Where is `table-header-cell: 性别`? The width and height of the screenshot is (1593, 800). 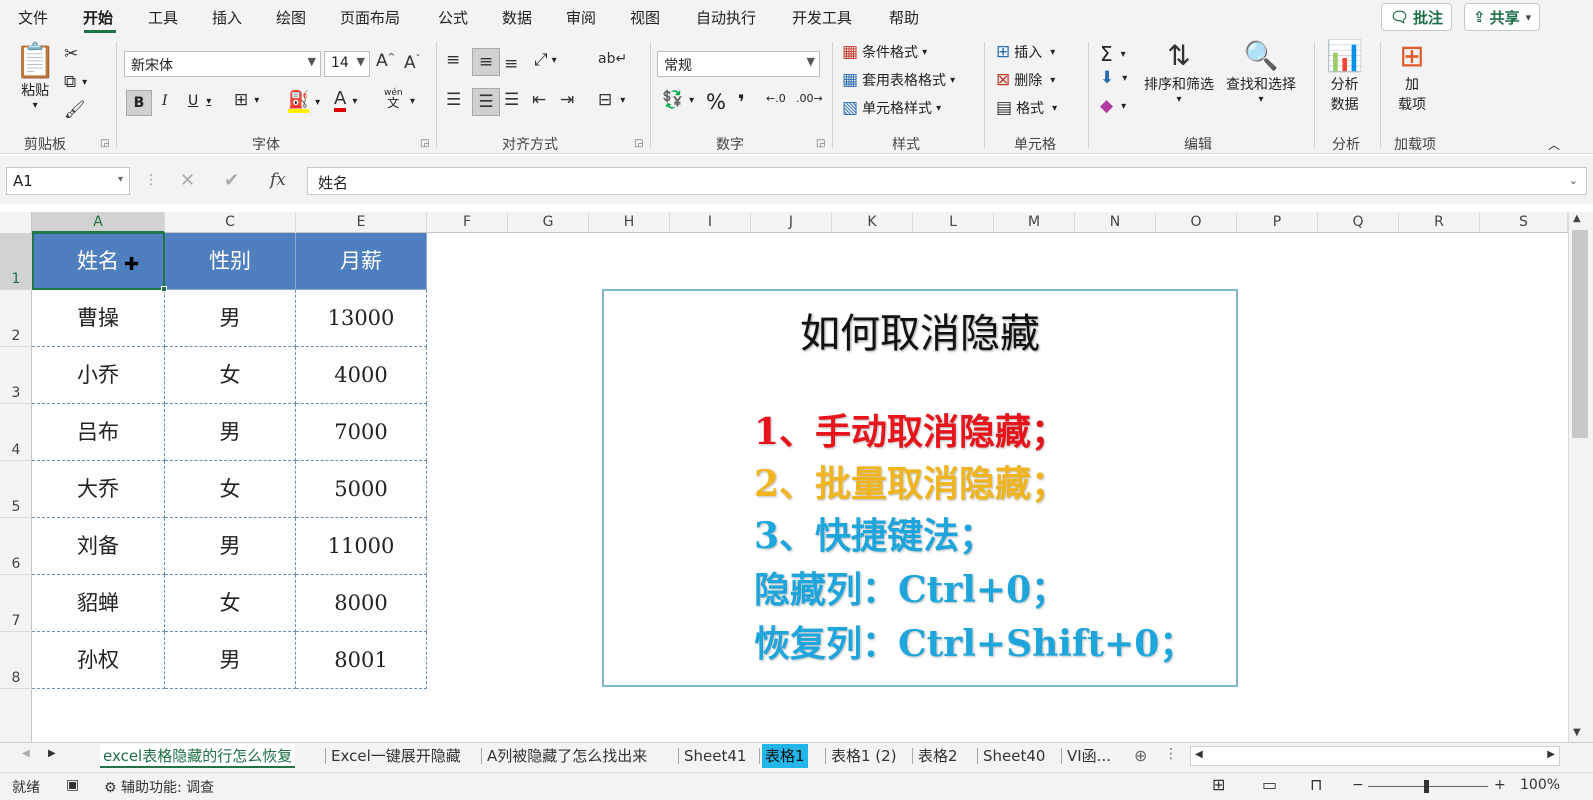
table-header-cell: 性别 is located at coordinates (230, 261).